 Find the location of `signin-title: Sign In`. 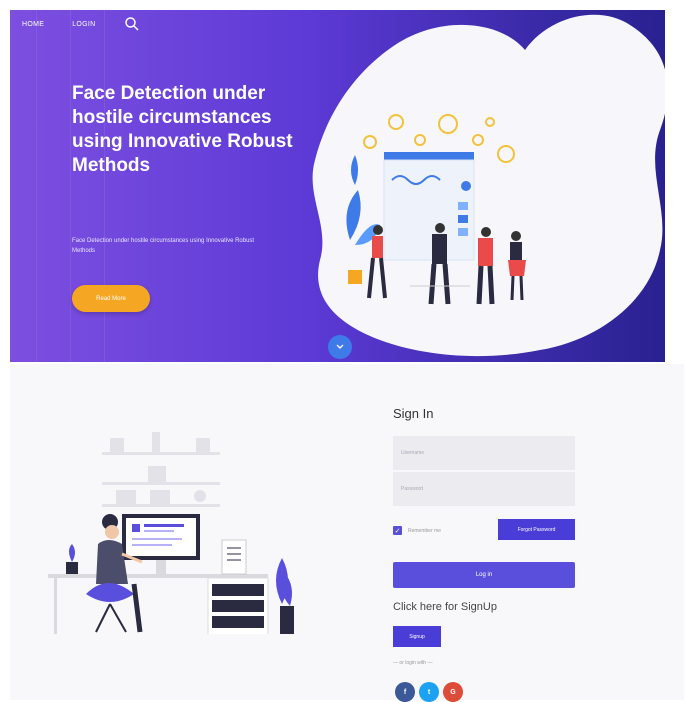

signin-title: Sign In is located at coordinates (413, 413).